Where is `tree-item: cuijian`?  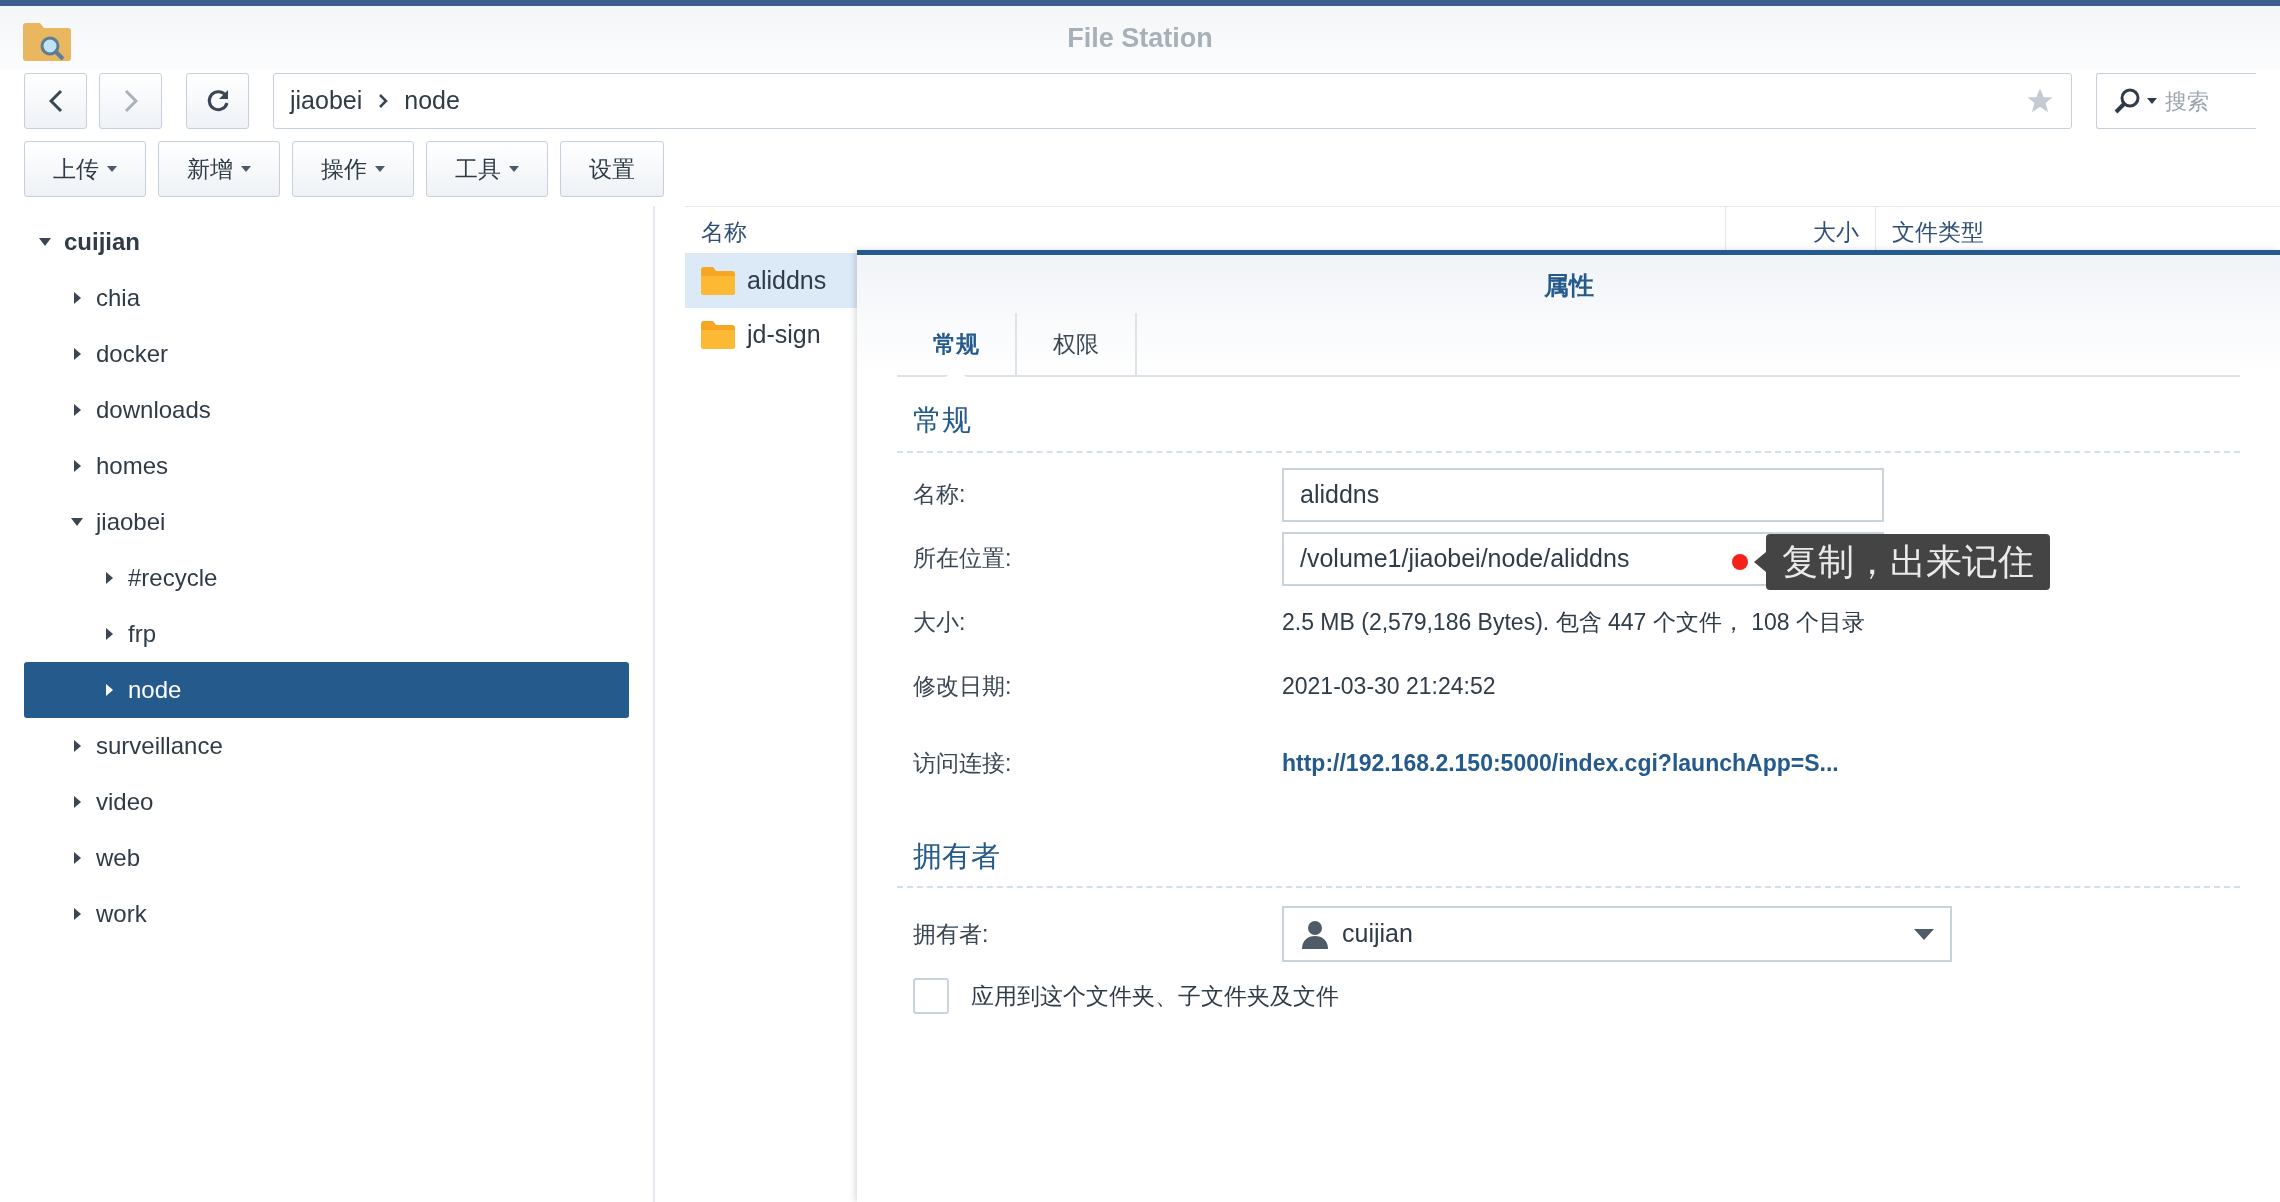
tree-item: cuijian is located at coordinates (326, 242).